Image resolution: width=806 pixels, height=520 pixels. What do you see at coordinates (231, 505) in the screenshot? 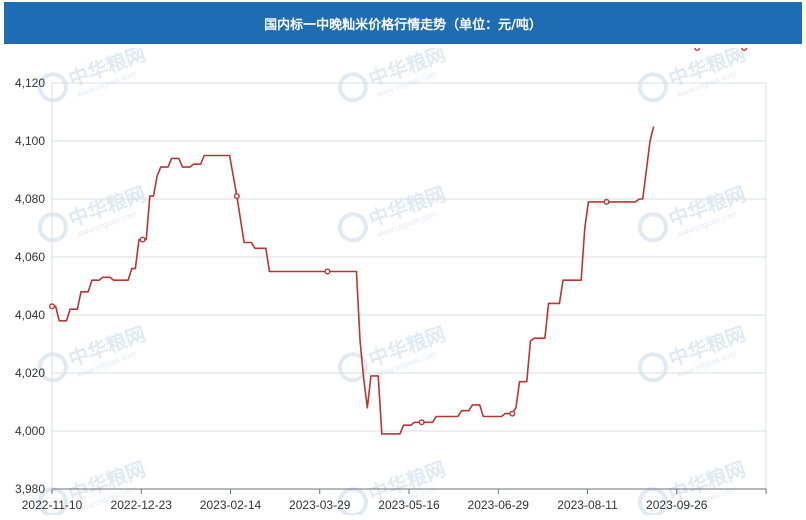
I see `x-tick-label: 2023-02-14` at bounding box center [231, 505].